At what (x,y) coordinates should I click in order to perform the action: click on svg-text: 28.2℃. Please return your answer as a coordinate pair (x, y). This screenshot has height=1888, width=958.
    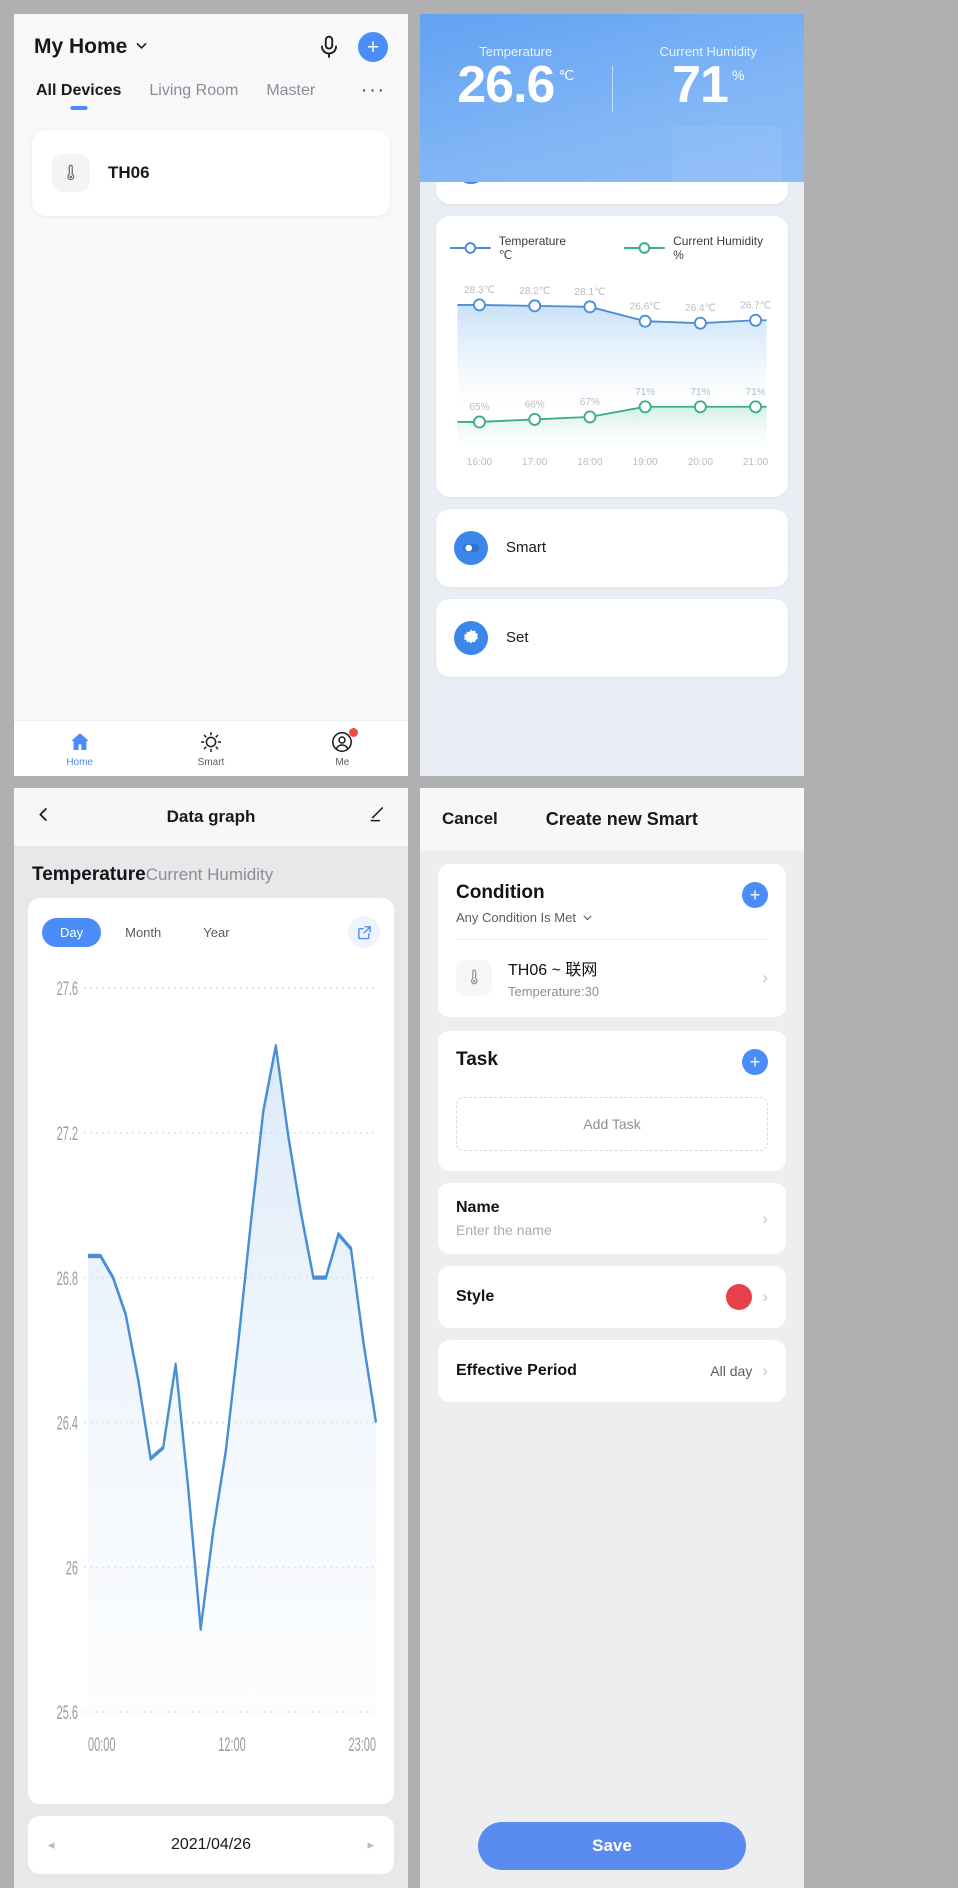
    Looking at the image, I should click on (534, 291).